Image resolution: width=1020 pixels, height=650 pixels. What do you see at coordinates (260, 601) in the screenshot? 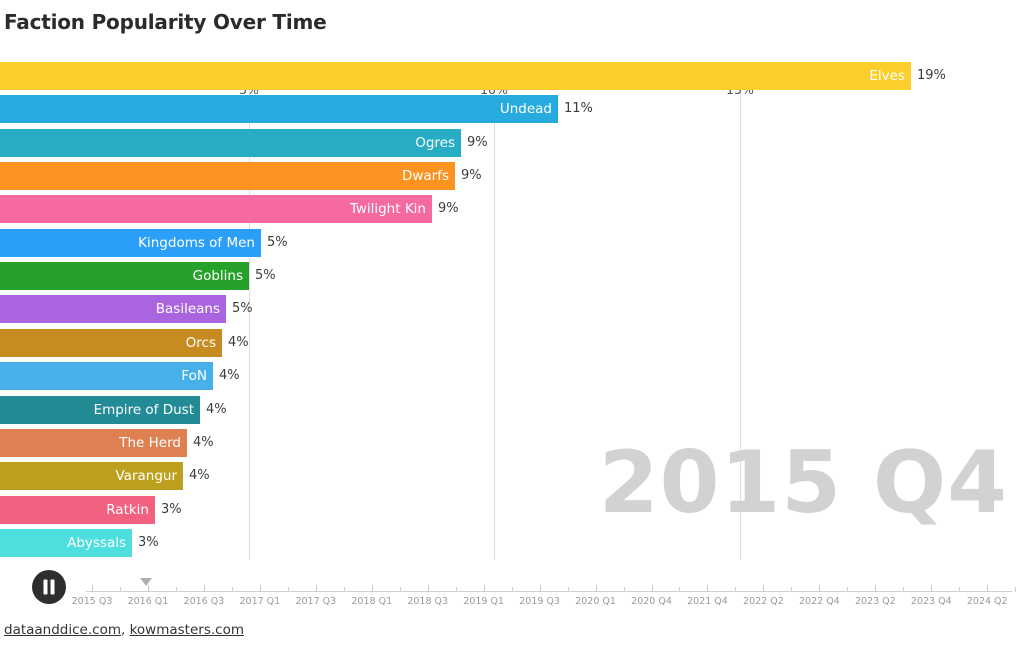
I see `timeline-tick-label: 2017 Q1` at bounding box center [260, 601].